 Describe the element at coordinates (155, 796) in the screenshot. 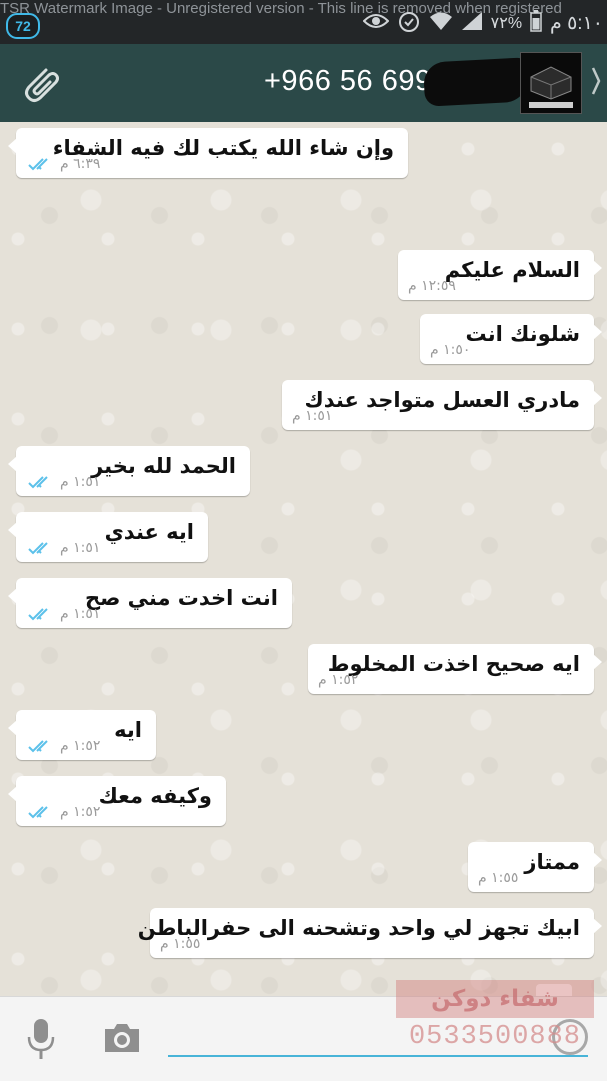

I see `message-text: وكيفه معك` at that location.